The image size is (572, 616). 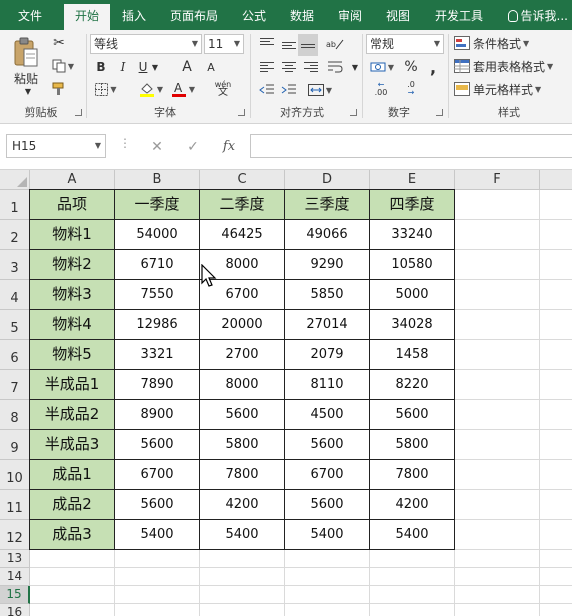 What do you see at coordinates (134, 17) in the screenshot?
I see `tab-insert: 插入` at bounding box center [134, 17].